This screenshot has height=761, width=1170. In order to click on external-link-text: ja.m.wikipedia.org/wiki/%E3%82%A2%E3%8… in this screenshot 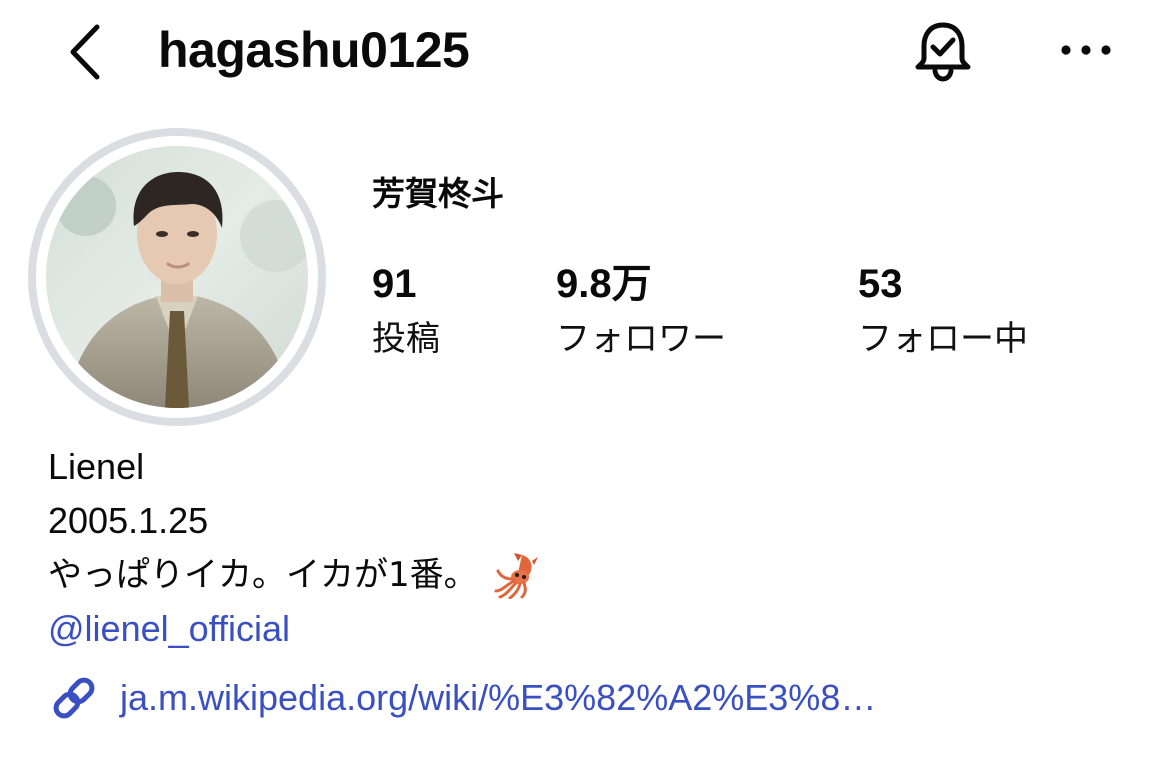, I will do `click(498, 697)`.